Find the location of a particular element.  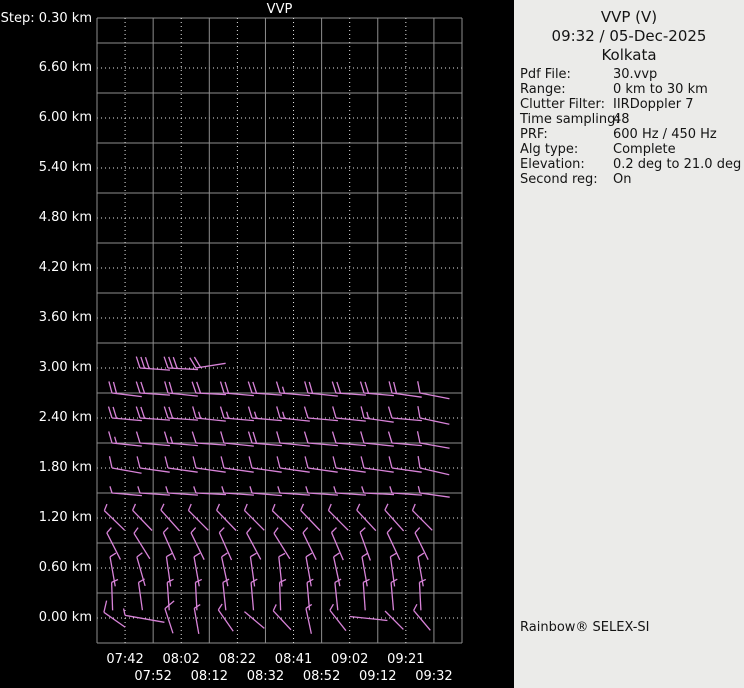

y-axis-label: 4.20 km is located at coordinates (65, 267).